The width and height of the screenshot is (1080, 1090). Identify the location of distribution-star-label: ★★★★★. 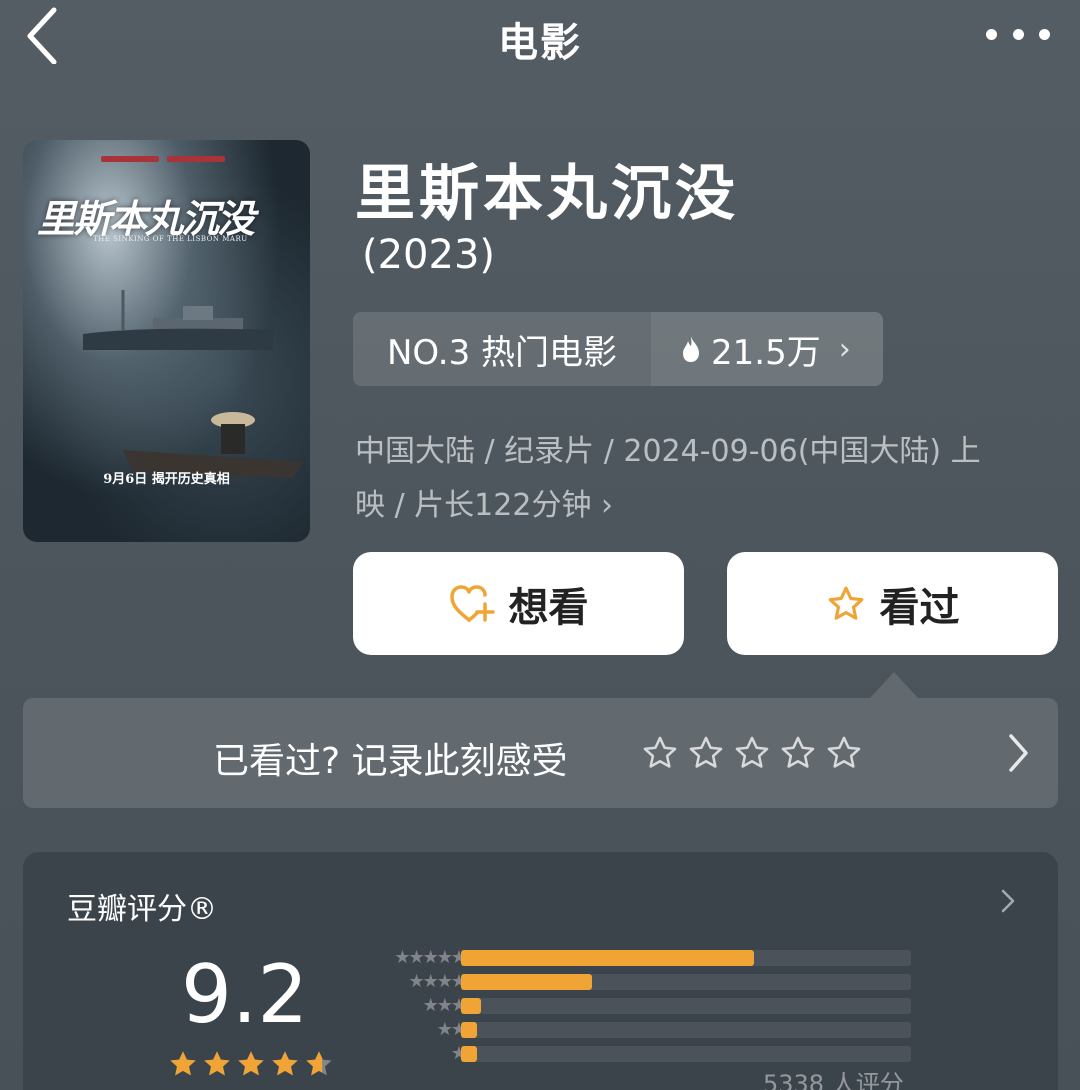
(430, 957).